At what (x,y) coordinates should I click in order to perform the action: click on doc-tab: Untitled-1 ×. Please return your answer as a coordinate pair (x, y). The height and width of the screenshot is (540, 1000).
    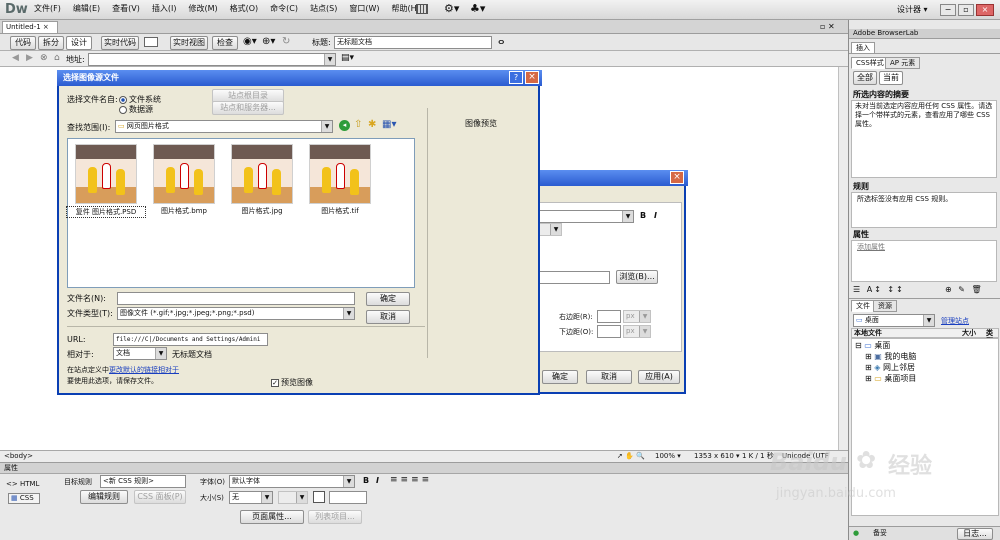
    Looking at the image, I should click on (30, 27).